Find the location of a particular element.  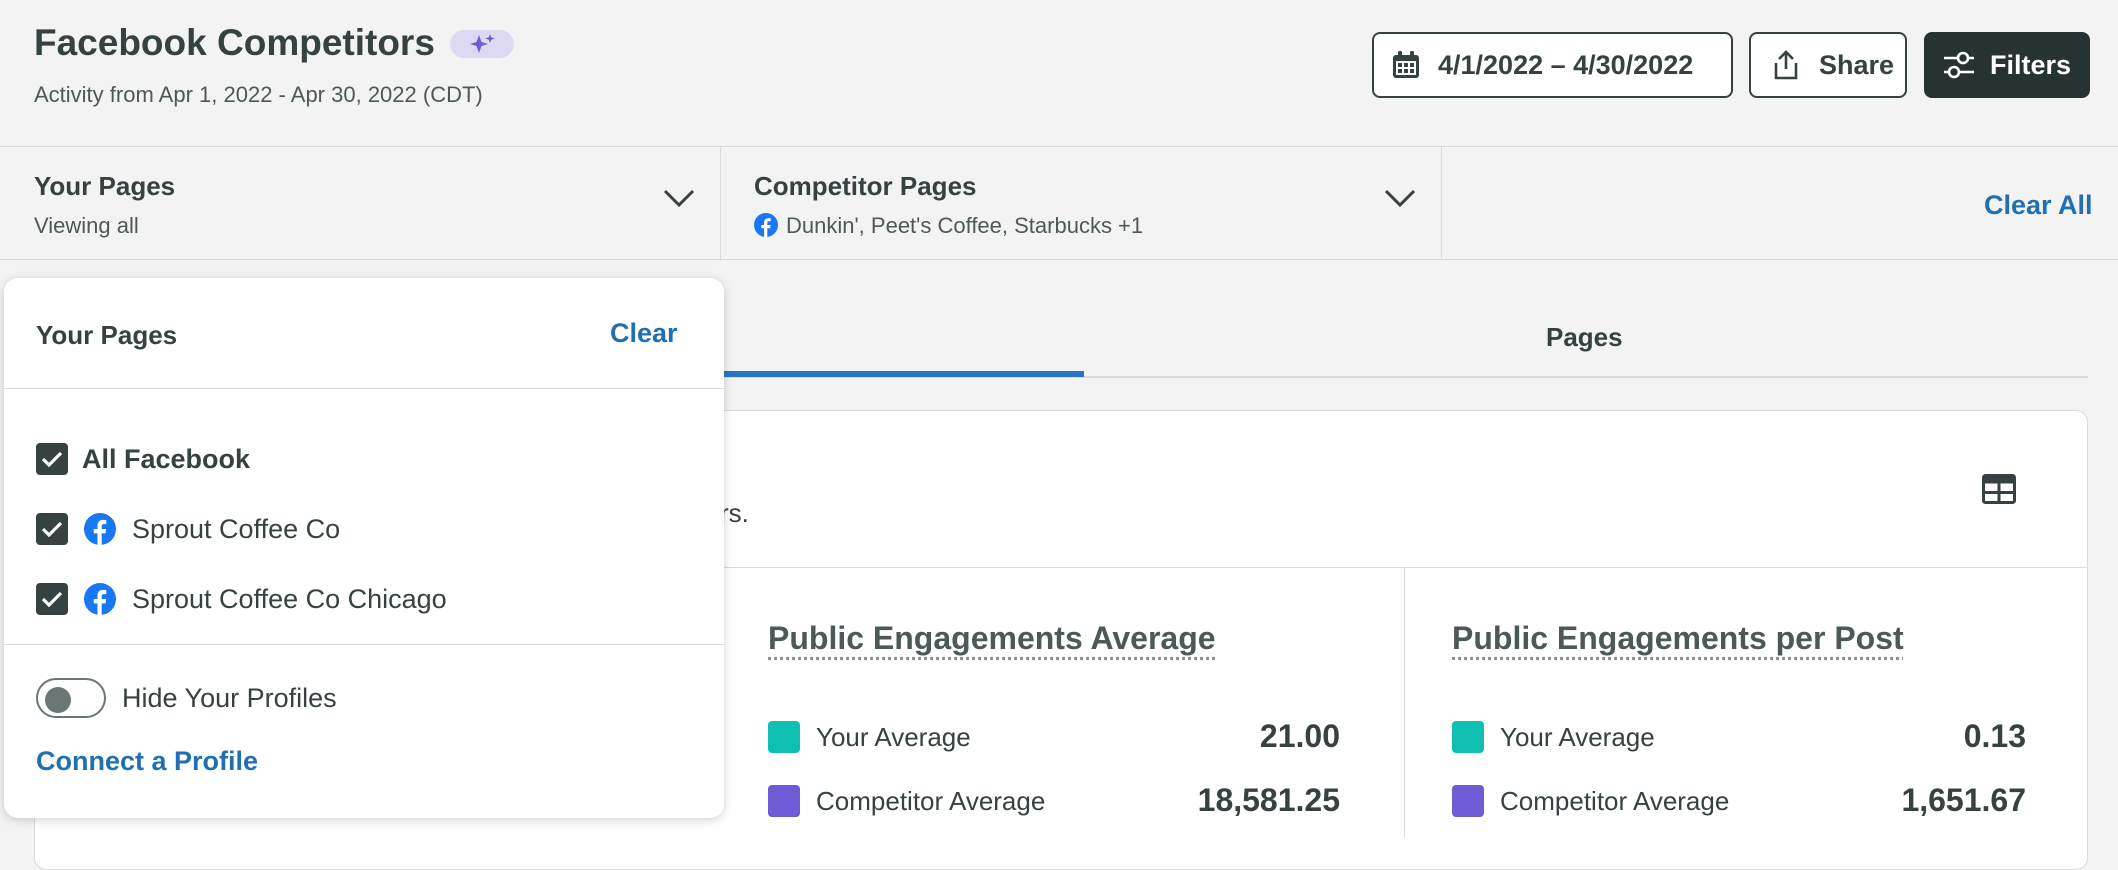

share-button: Share is located at coordinates (1828, 65).